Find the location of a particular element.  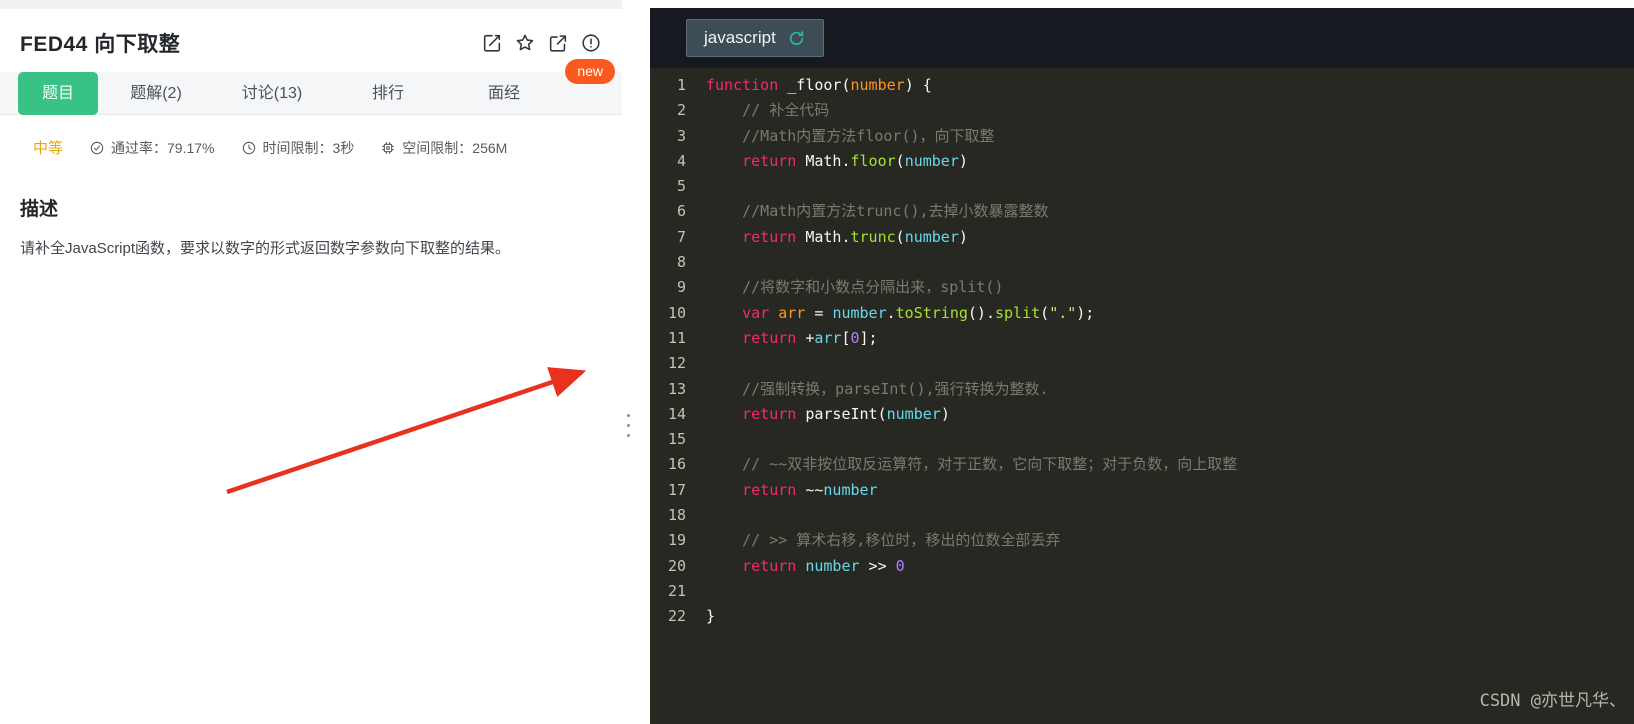

pass-rate-text: 通过率：79.17% is located at coordinates (163, 147).